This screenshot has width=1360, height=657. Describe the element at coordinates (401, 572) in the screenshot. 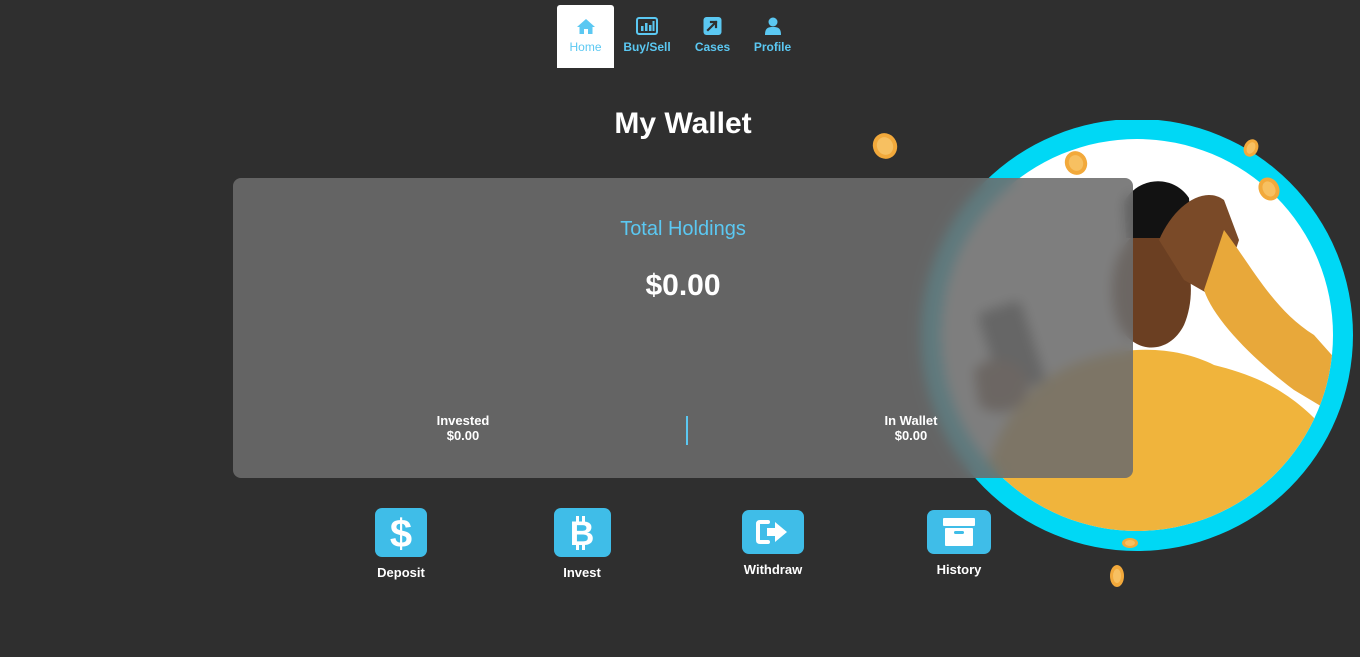

I see `deposit-label: Deposit` at that location.